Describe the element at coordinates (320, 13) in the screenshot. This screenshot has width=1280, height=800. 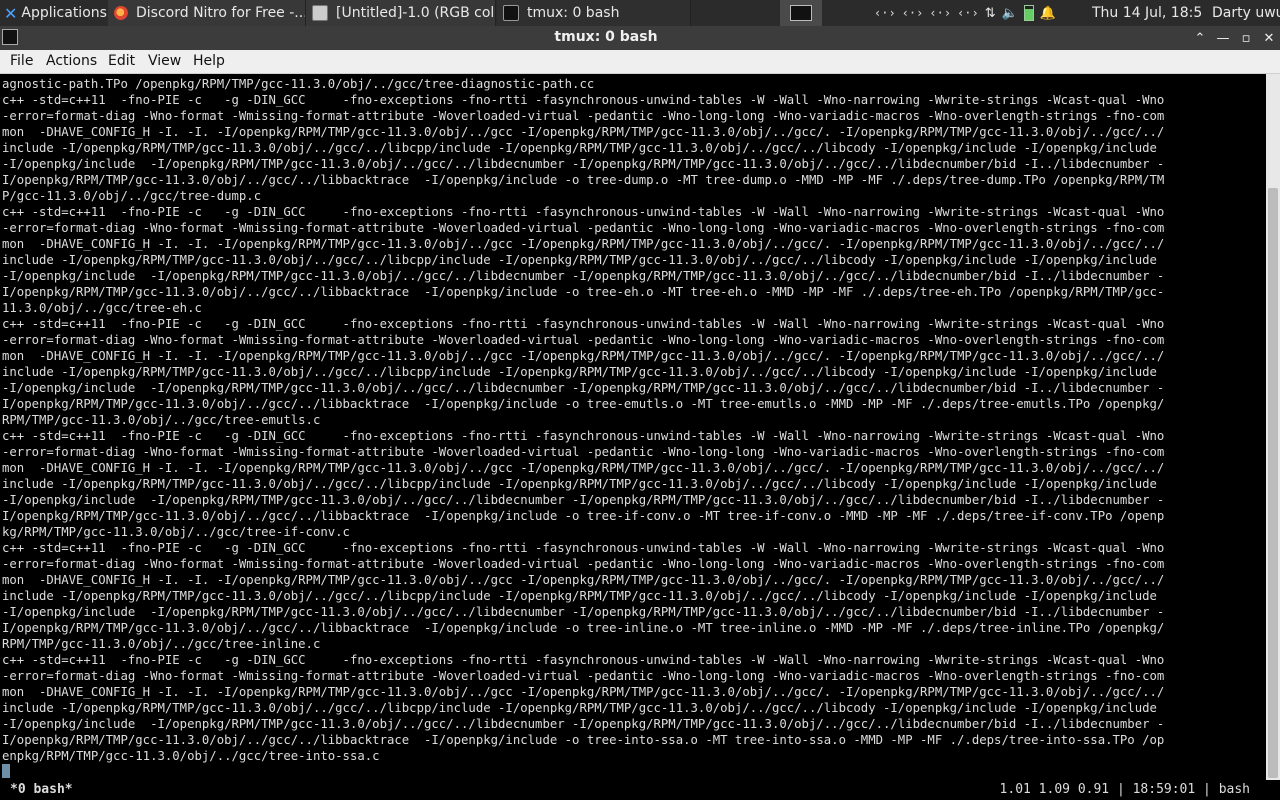
I see `gimp-icon` at that location.